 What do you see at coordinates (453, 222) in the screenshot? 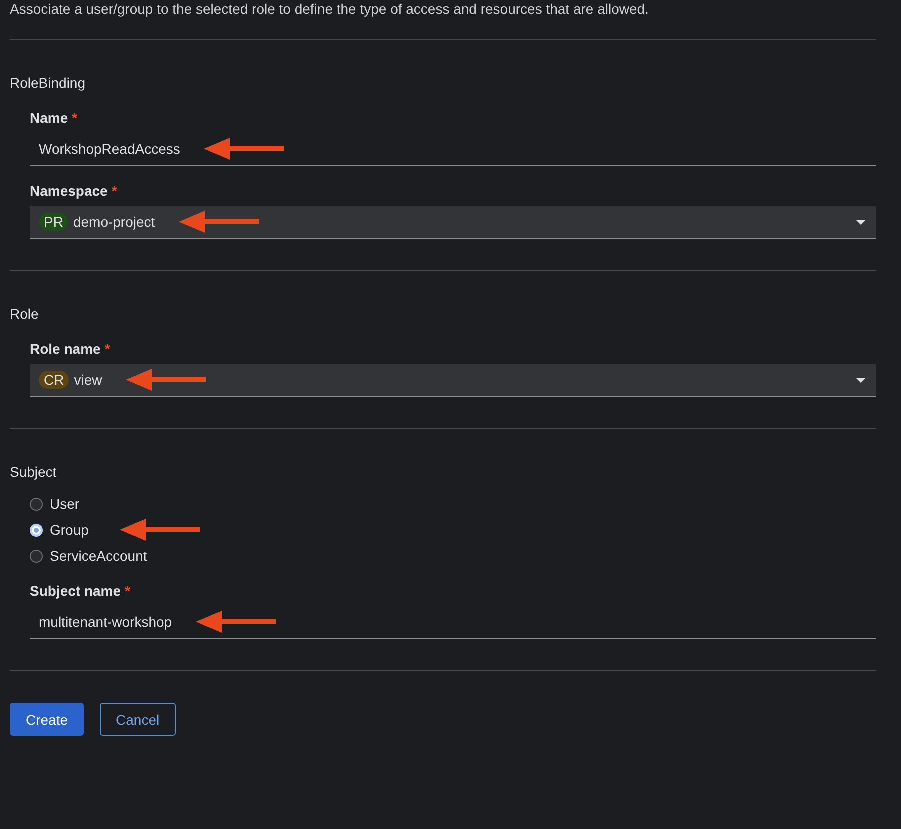
I see `select-dropdown: PR demo-project` at bounding box center [453, 222].